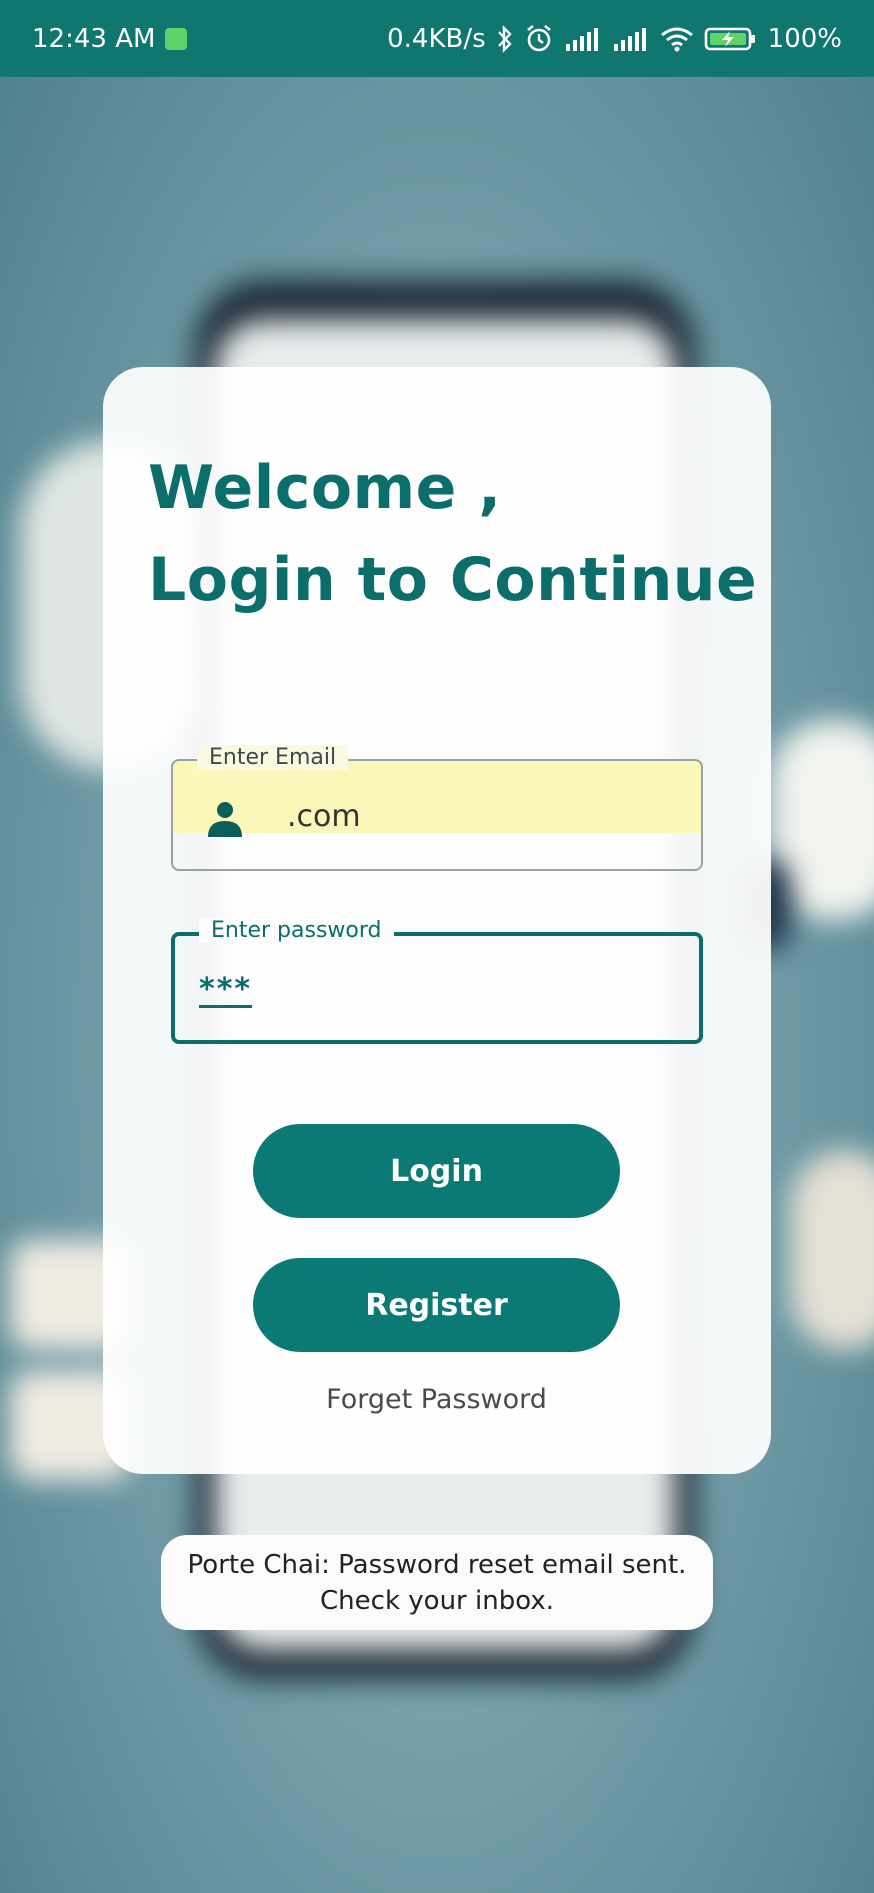 This screenshot has width=874, height=1893. I want to click on person-icon, so click(225, 821).